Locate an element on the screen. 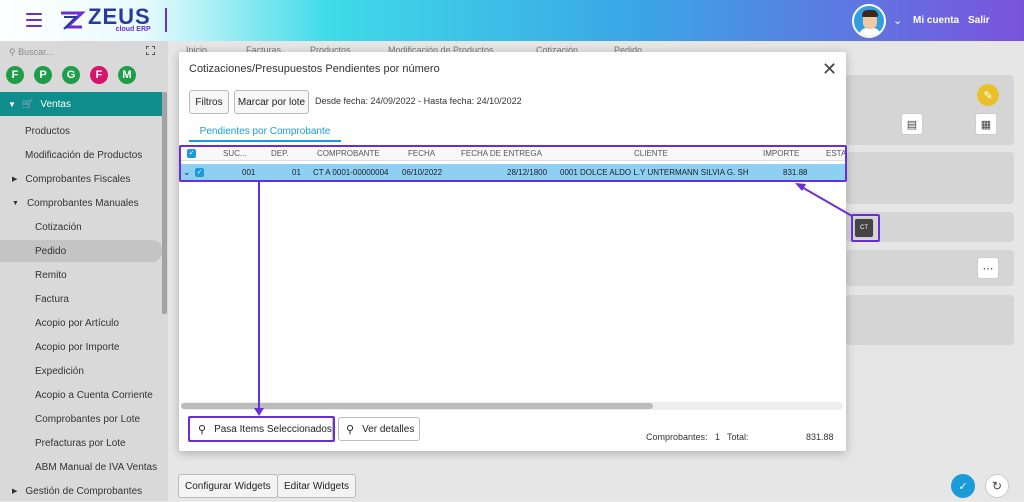 This screenshot has width=1024, height=502. diag-arrow-line is located at coordinates (826, 201).